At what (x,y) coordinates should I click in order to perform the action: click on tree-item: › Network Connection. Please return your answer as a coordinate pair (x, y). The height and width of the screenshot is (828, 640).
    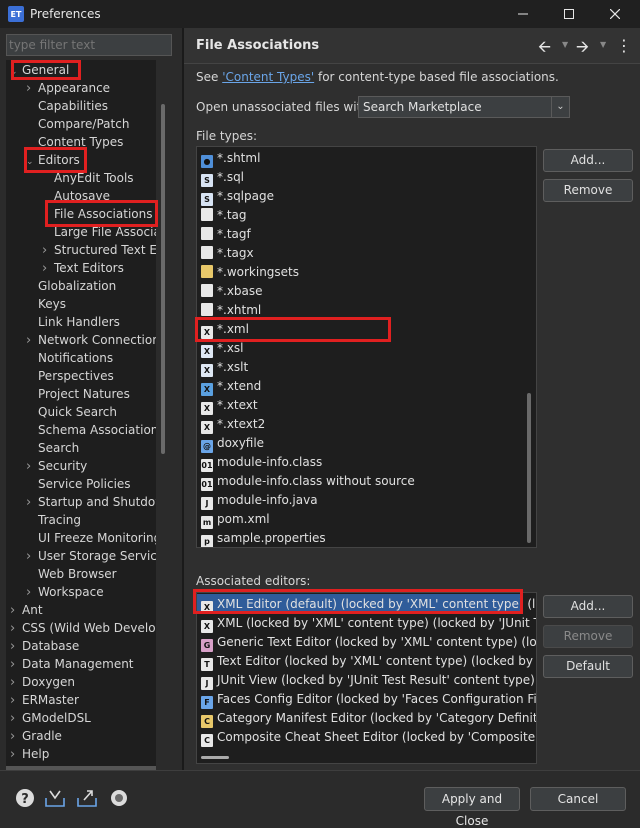
    Looking at the image, I should click on (91, 340).